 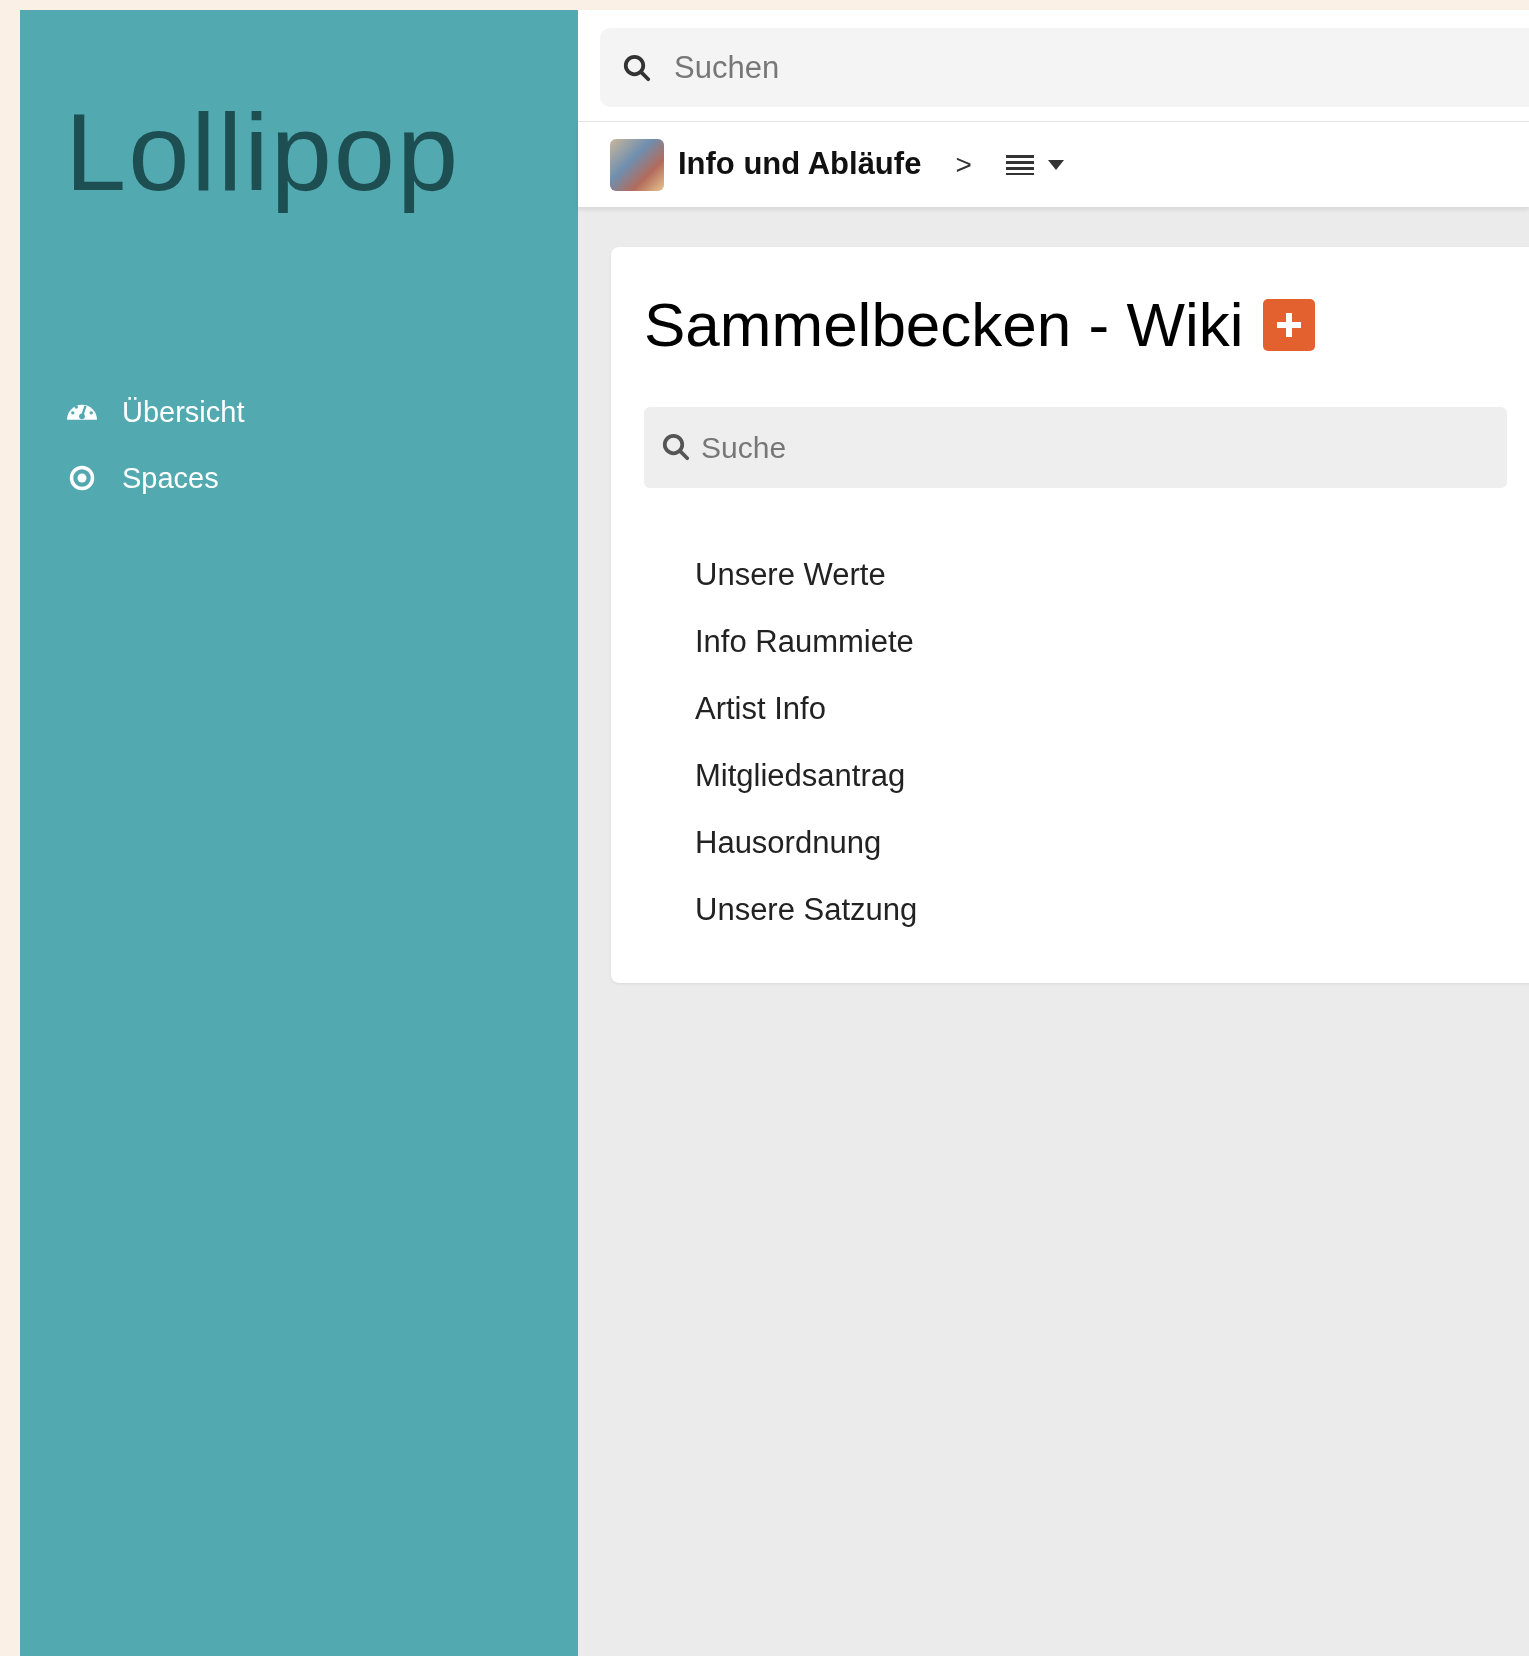 I want to click on menu-dropdown-button, so click(x=1034, y=164).